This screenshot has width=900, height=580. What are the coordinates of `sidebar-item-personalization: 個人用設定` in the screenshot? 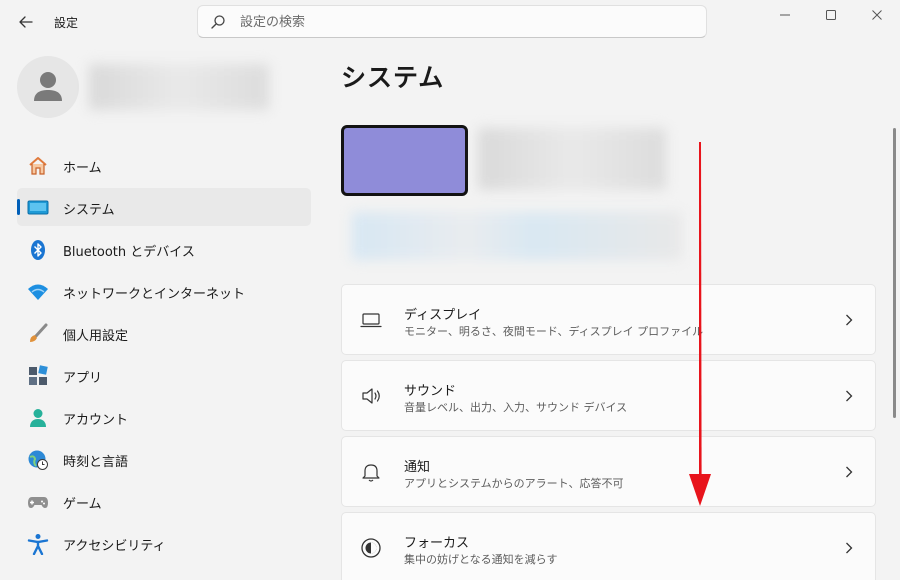 It's located at (164, 333).